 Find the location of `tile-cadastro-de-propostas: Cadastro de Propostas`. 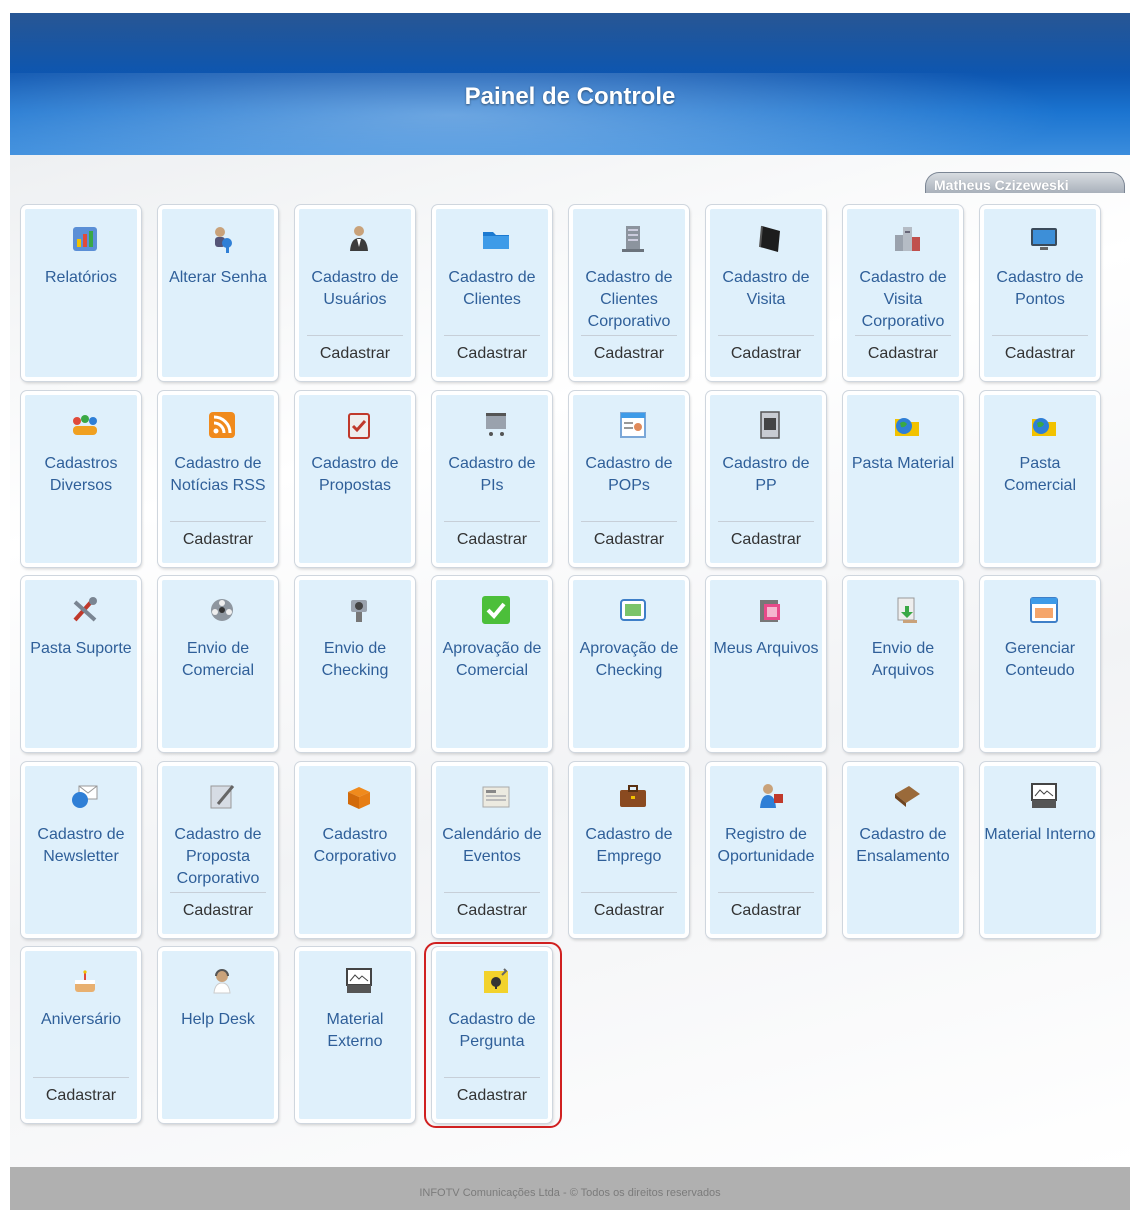

tile-cadastro-de-propostas: Cadastro de Propostas is located at coordinates (355, 479).